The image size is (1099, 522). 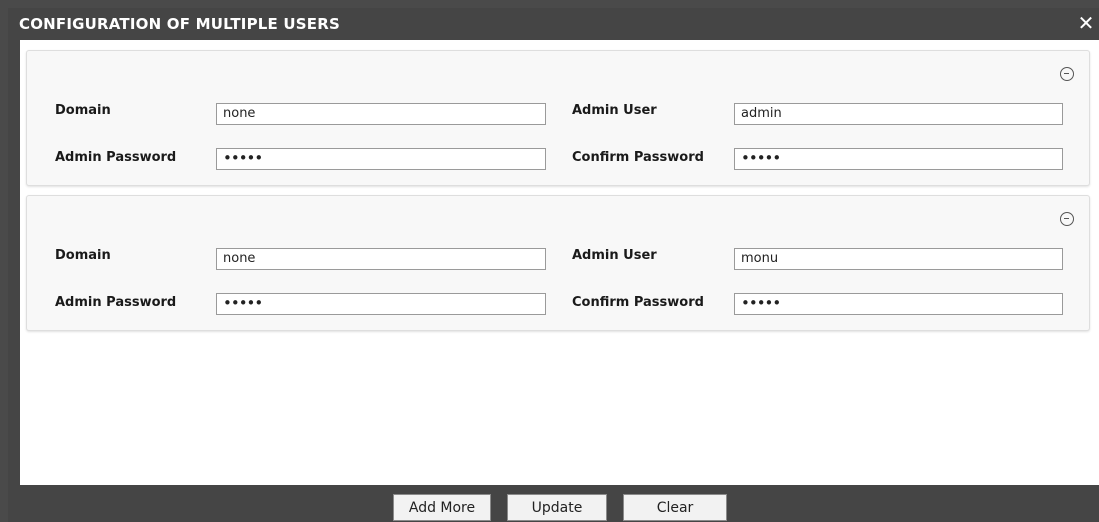 I want to click on admin-user-field: monu, so click(x=898, y=259).